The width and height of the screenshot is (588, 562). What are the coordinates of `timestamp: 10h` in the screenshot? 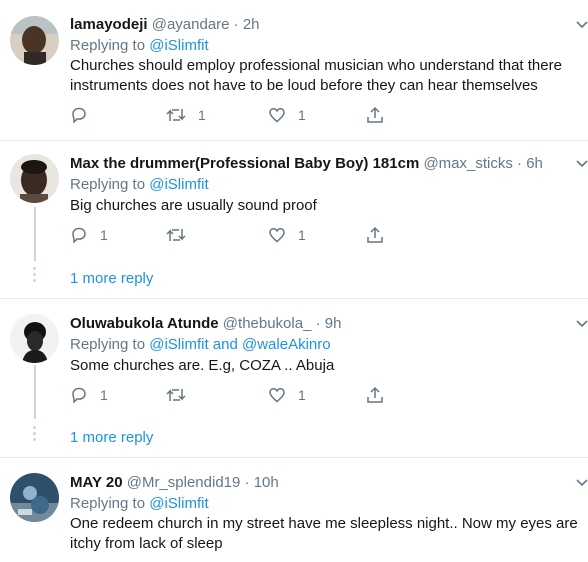 It's located at (266, 482).